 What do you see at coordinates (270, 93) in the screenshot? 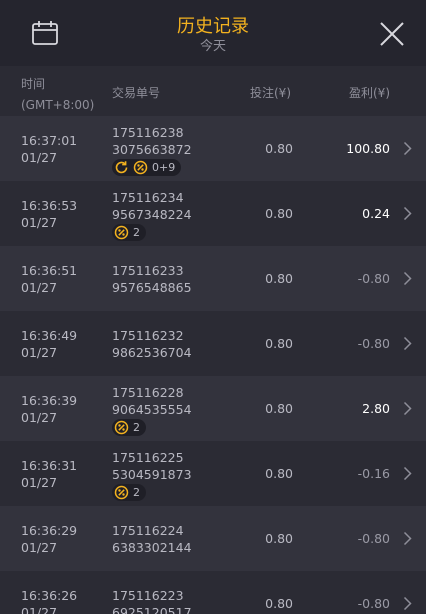
I see `column-bet: 投注(¥)` at bounding box center [270, 93].